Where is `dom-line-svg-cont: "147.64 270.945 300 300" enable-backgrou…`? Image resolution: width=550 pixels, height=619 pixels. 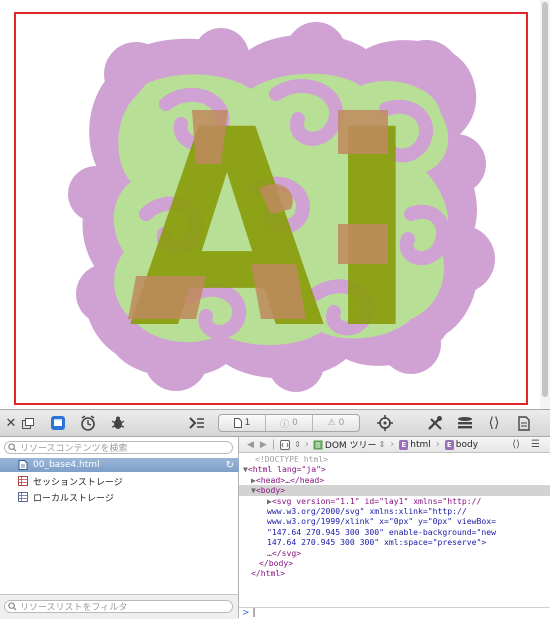 dom-line-svg-cont: "147.64 270.945 300 300" enable-backgrou… is located at coordinates (382, 531).